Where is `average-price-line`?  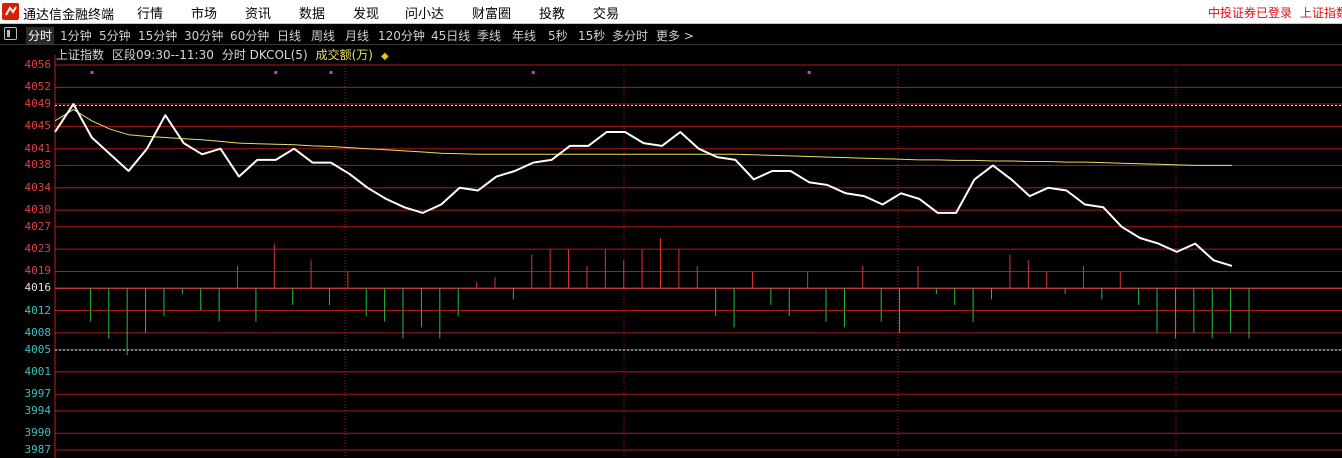
average-price-line is located at coordinates (643, 137).